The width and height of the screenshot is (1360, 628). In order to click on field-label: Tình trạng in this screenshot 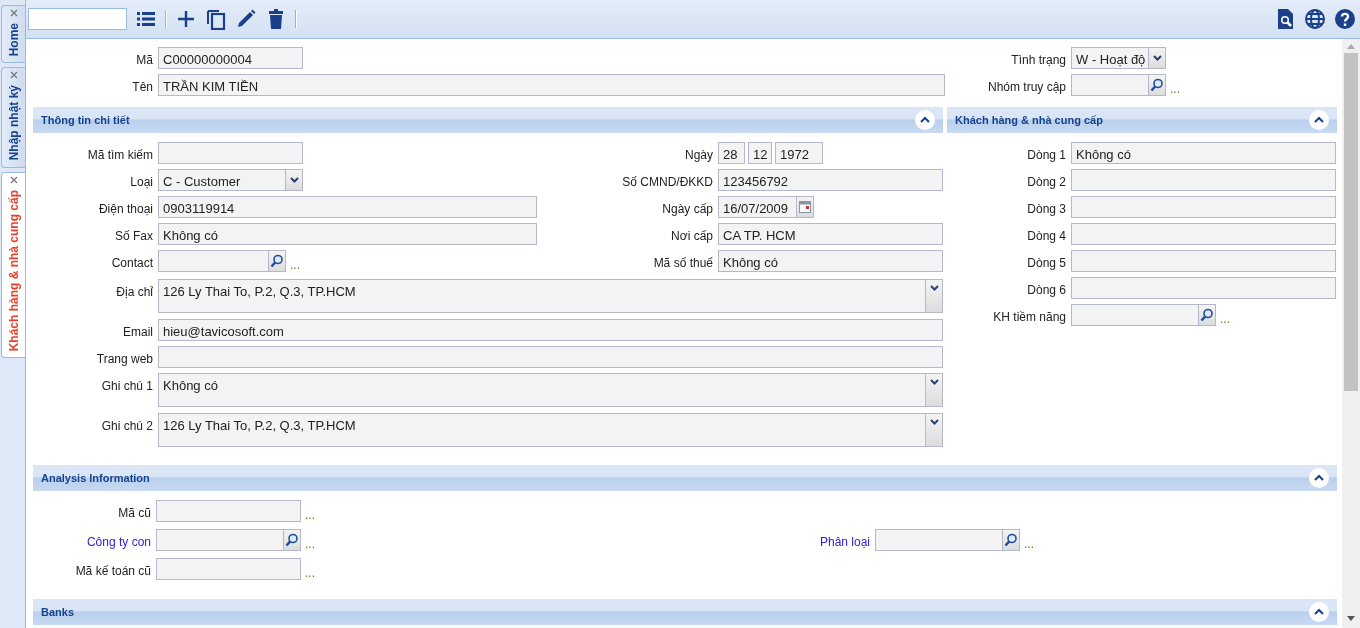, I will do `click(1038, 60)`.